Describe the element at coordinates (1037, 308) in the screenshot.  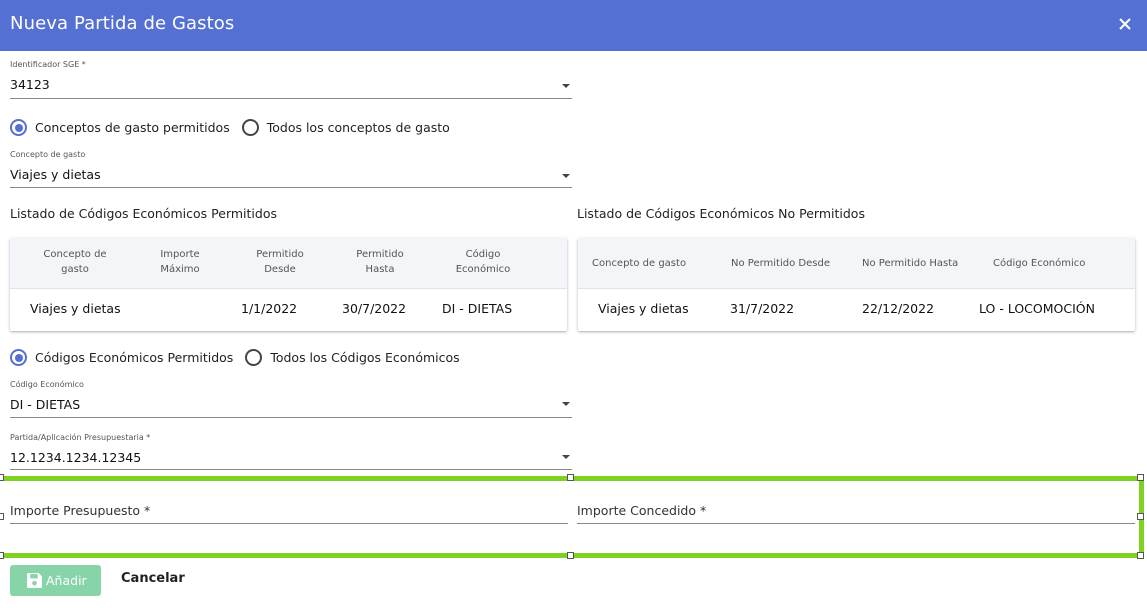
I see `table-cell: LO - LOCOMOCIÓN` at that location.